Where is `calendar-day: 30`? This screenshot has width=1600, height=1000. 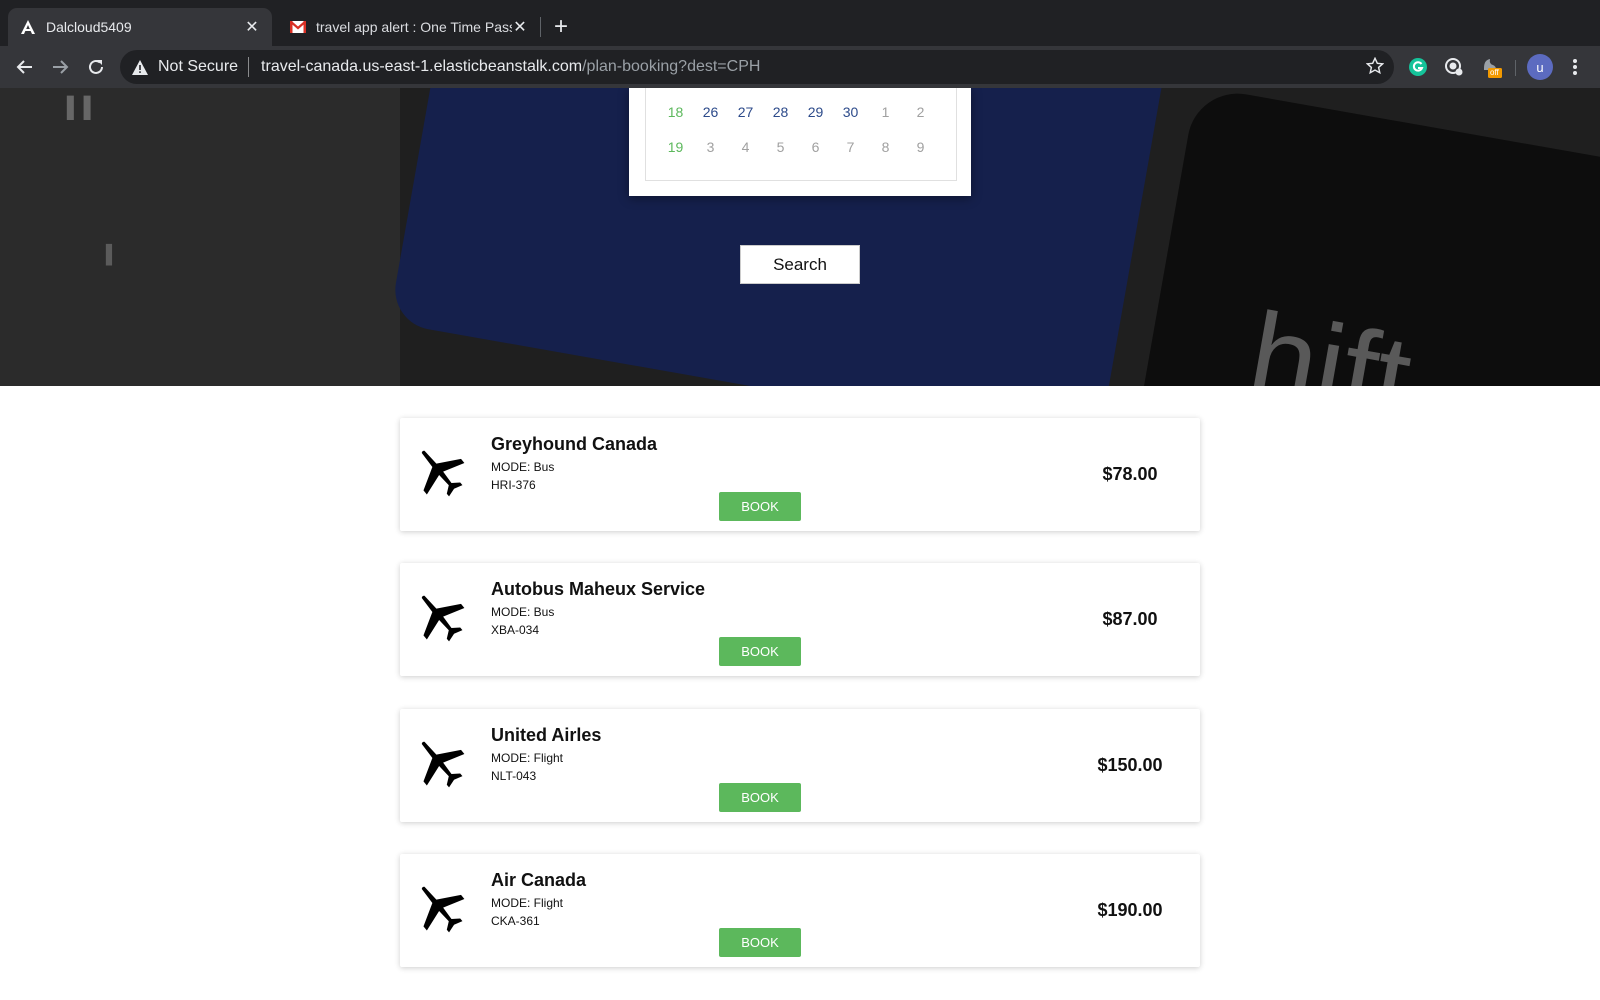 calendar-day: 30 is located at coordinates (850, 112).